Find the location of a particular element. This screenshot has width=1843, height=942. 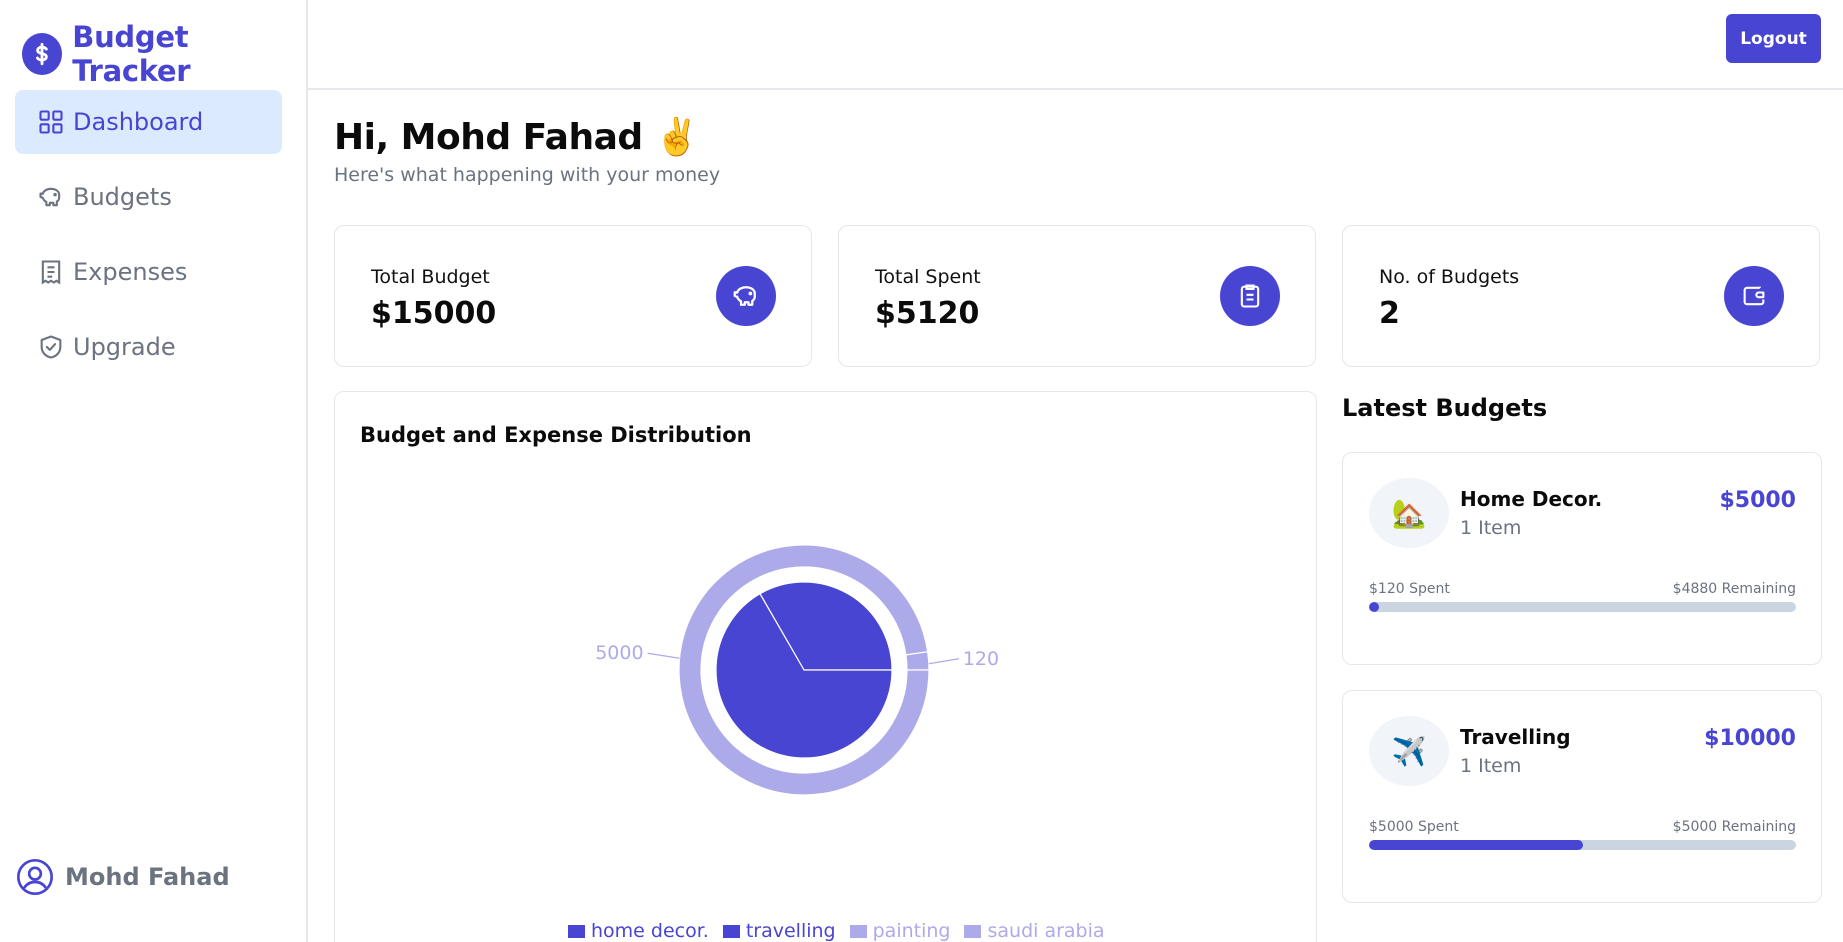

legend-label: saudi arabia is located at coordinates (1046, 931).